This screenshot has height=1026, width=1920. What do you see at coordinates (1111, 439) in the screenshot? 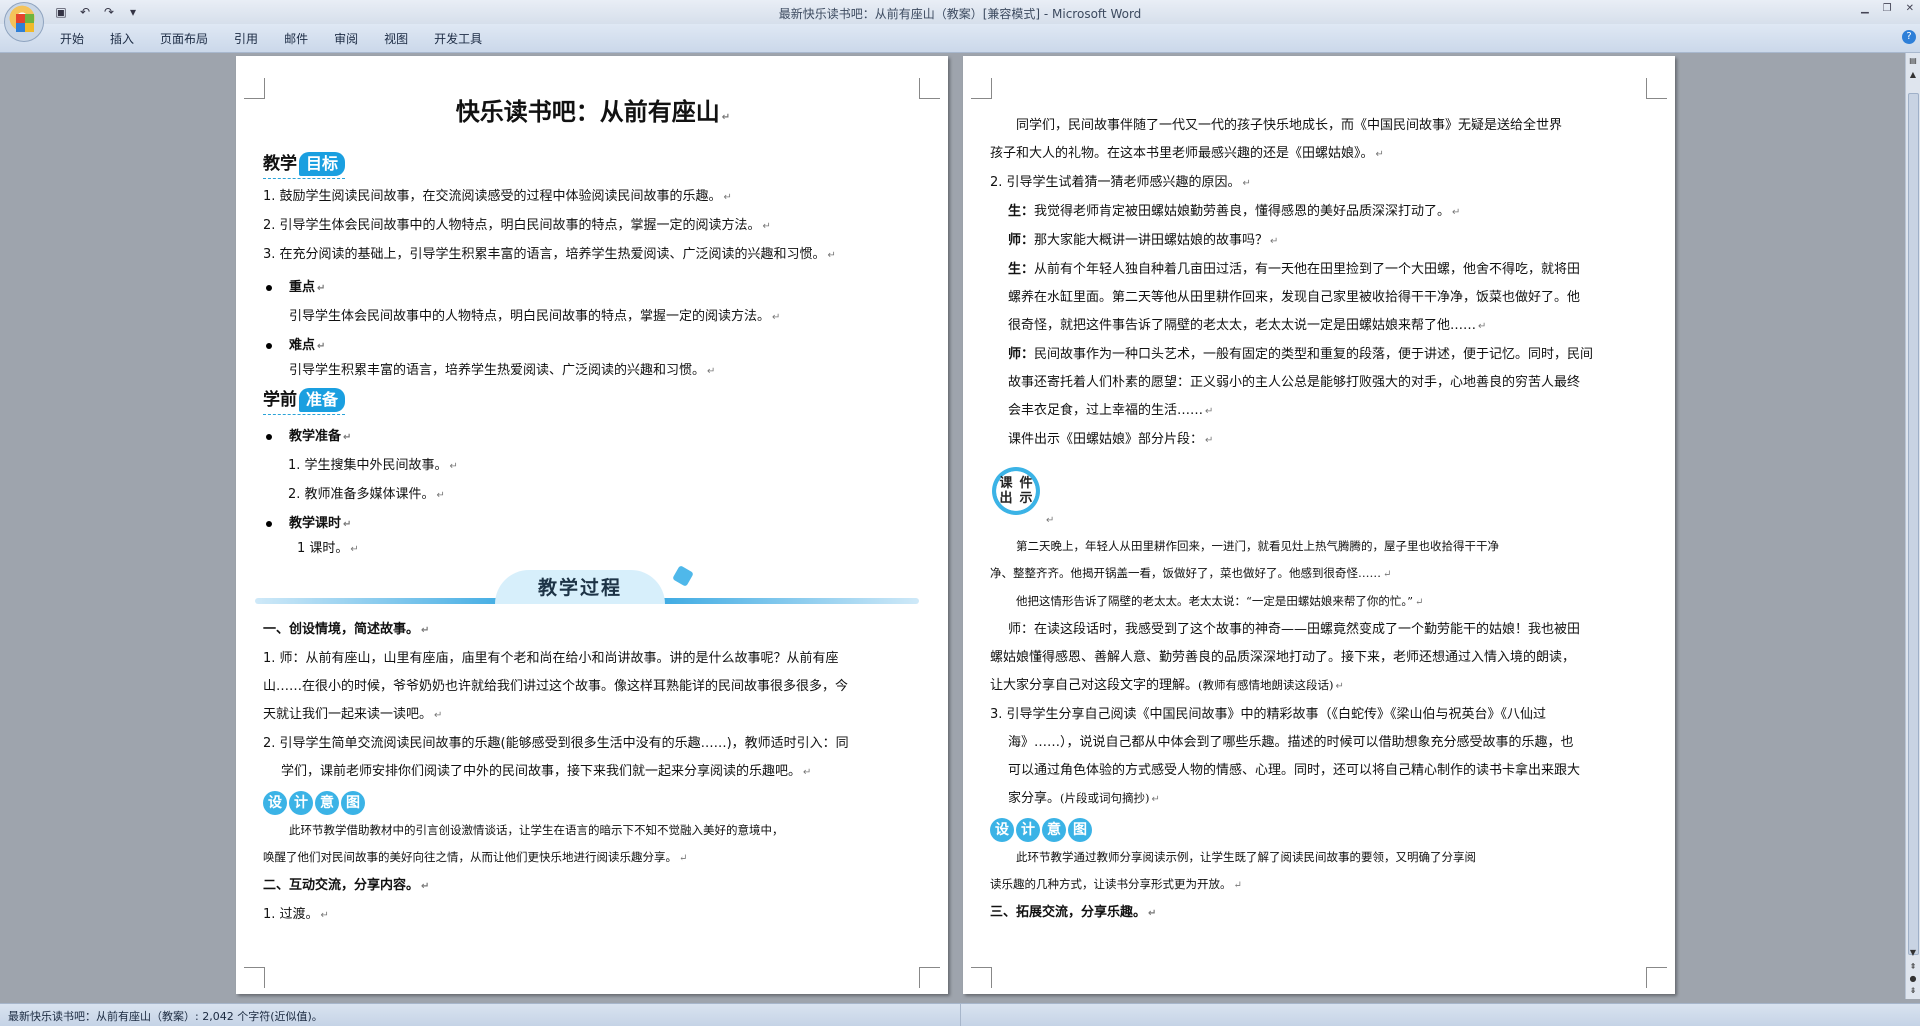
I see `paragraph: 课件出示《田螺姑娘》部分片段： ↵` at bounding box center [1111, 439].